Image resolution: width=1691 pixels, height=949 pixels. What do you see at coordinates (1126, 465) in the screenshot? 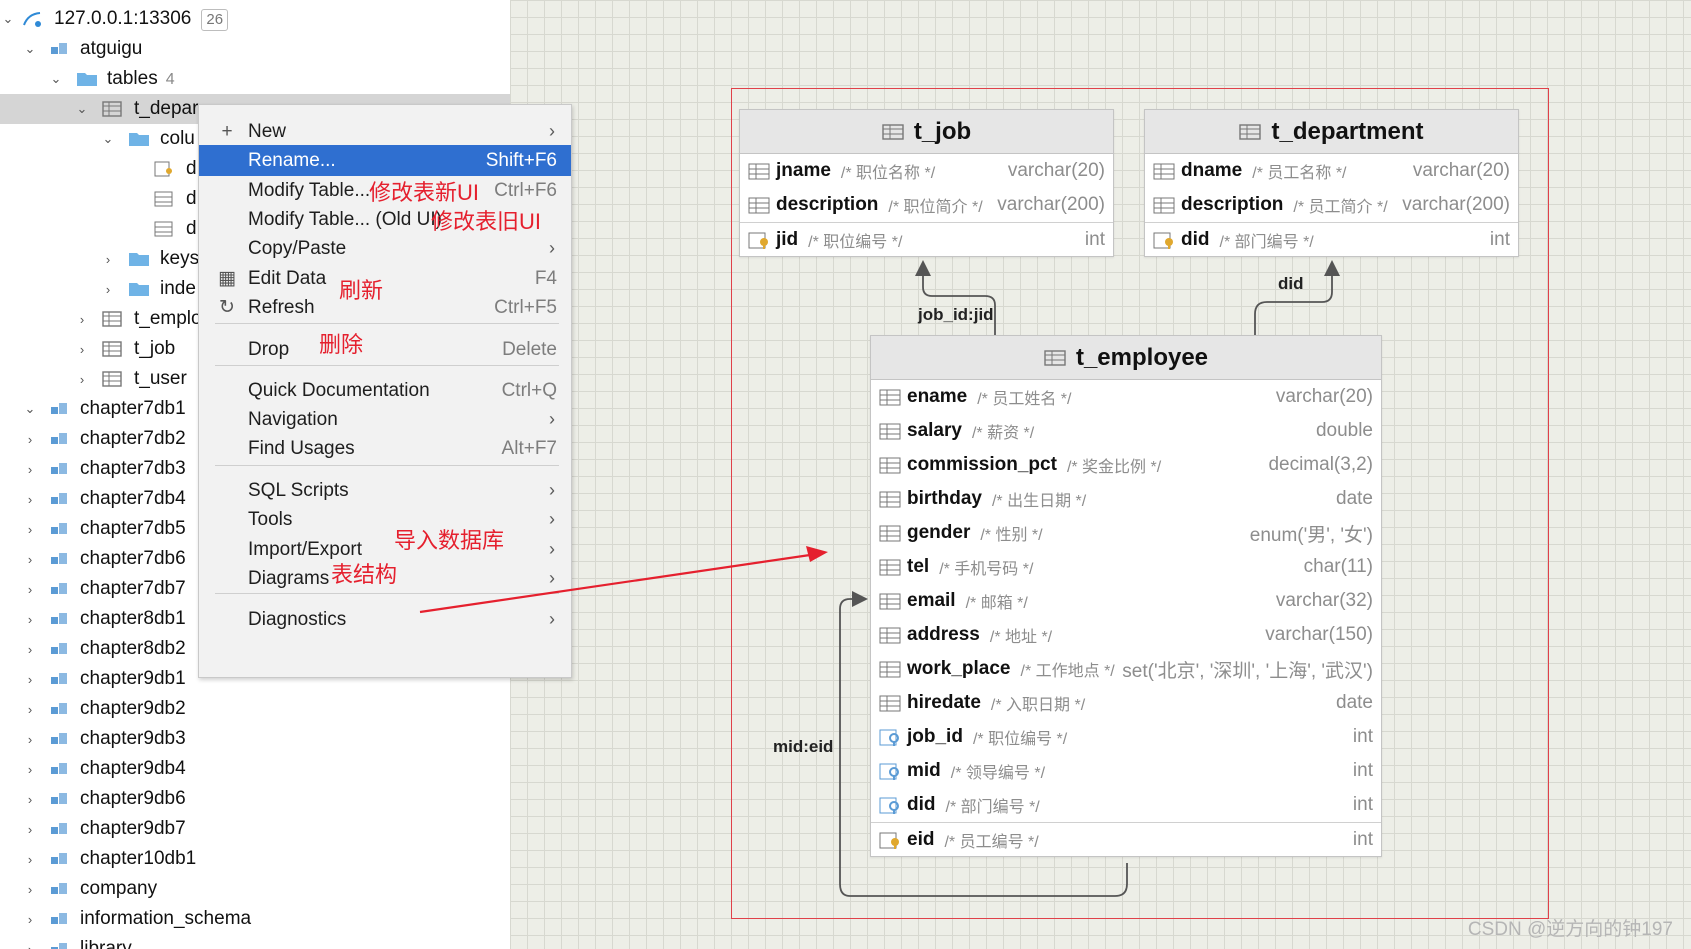
I see `entity-field: commission_pct /* 奖金比例 */ decimal(3,2)` at bounding box center [1126, 465].